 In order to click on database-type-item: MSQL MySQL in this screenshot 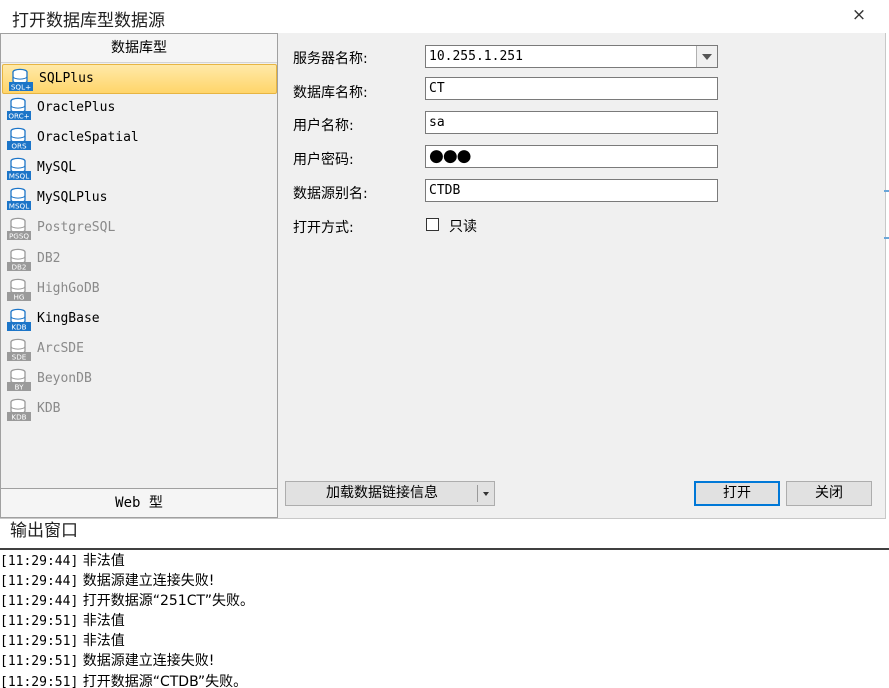, I will do `click(139, 169)`.